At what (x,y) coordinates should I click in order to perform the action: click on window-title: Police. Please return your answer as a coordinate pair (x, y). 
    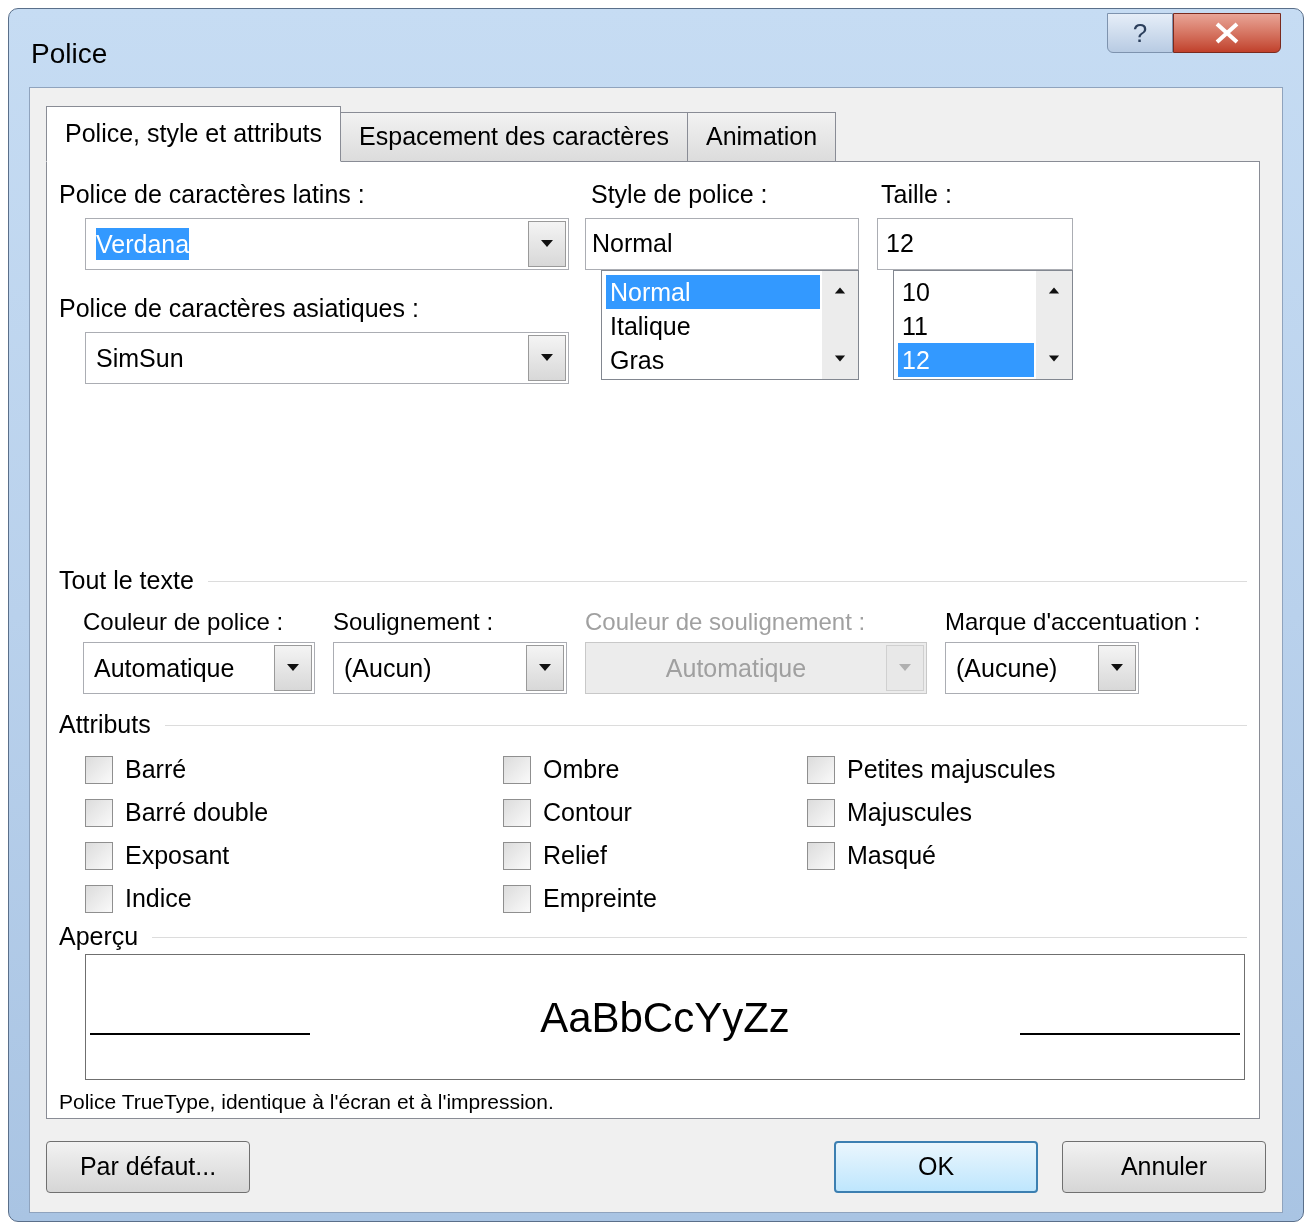
    Looking at the image, I should click on (69, 54).